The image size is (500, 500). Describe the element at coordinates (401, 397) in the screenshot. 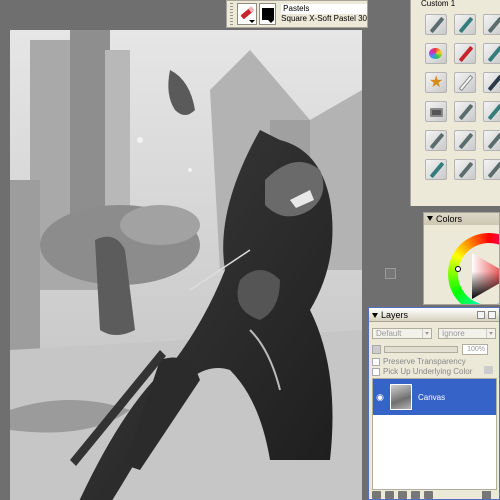

I see `layer-thumbnail` at that location.